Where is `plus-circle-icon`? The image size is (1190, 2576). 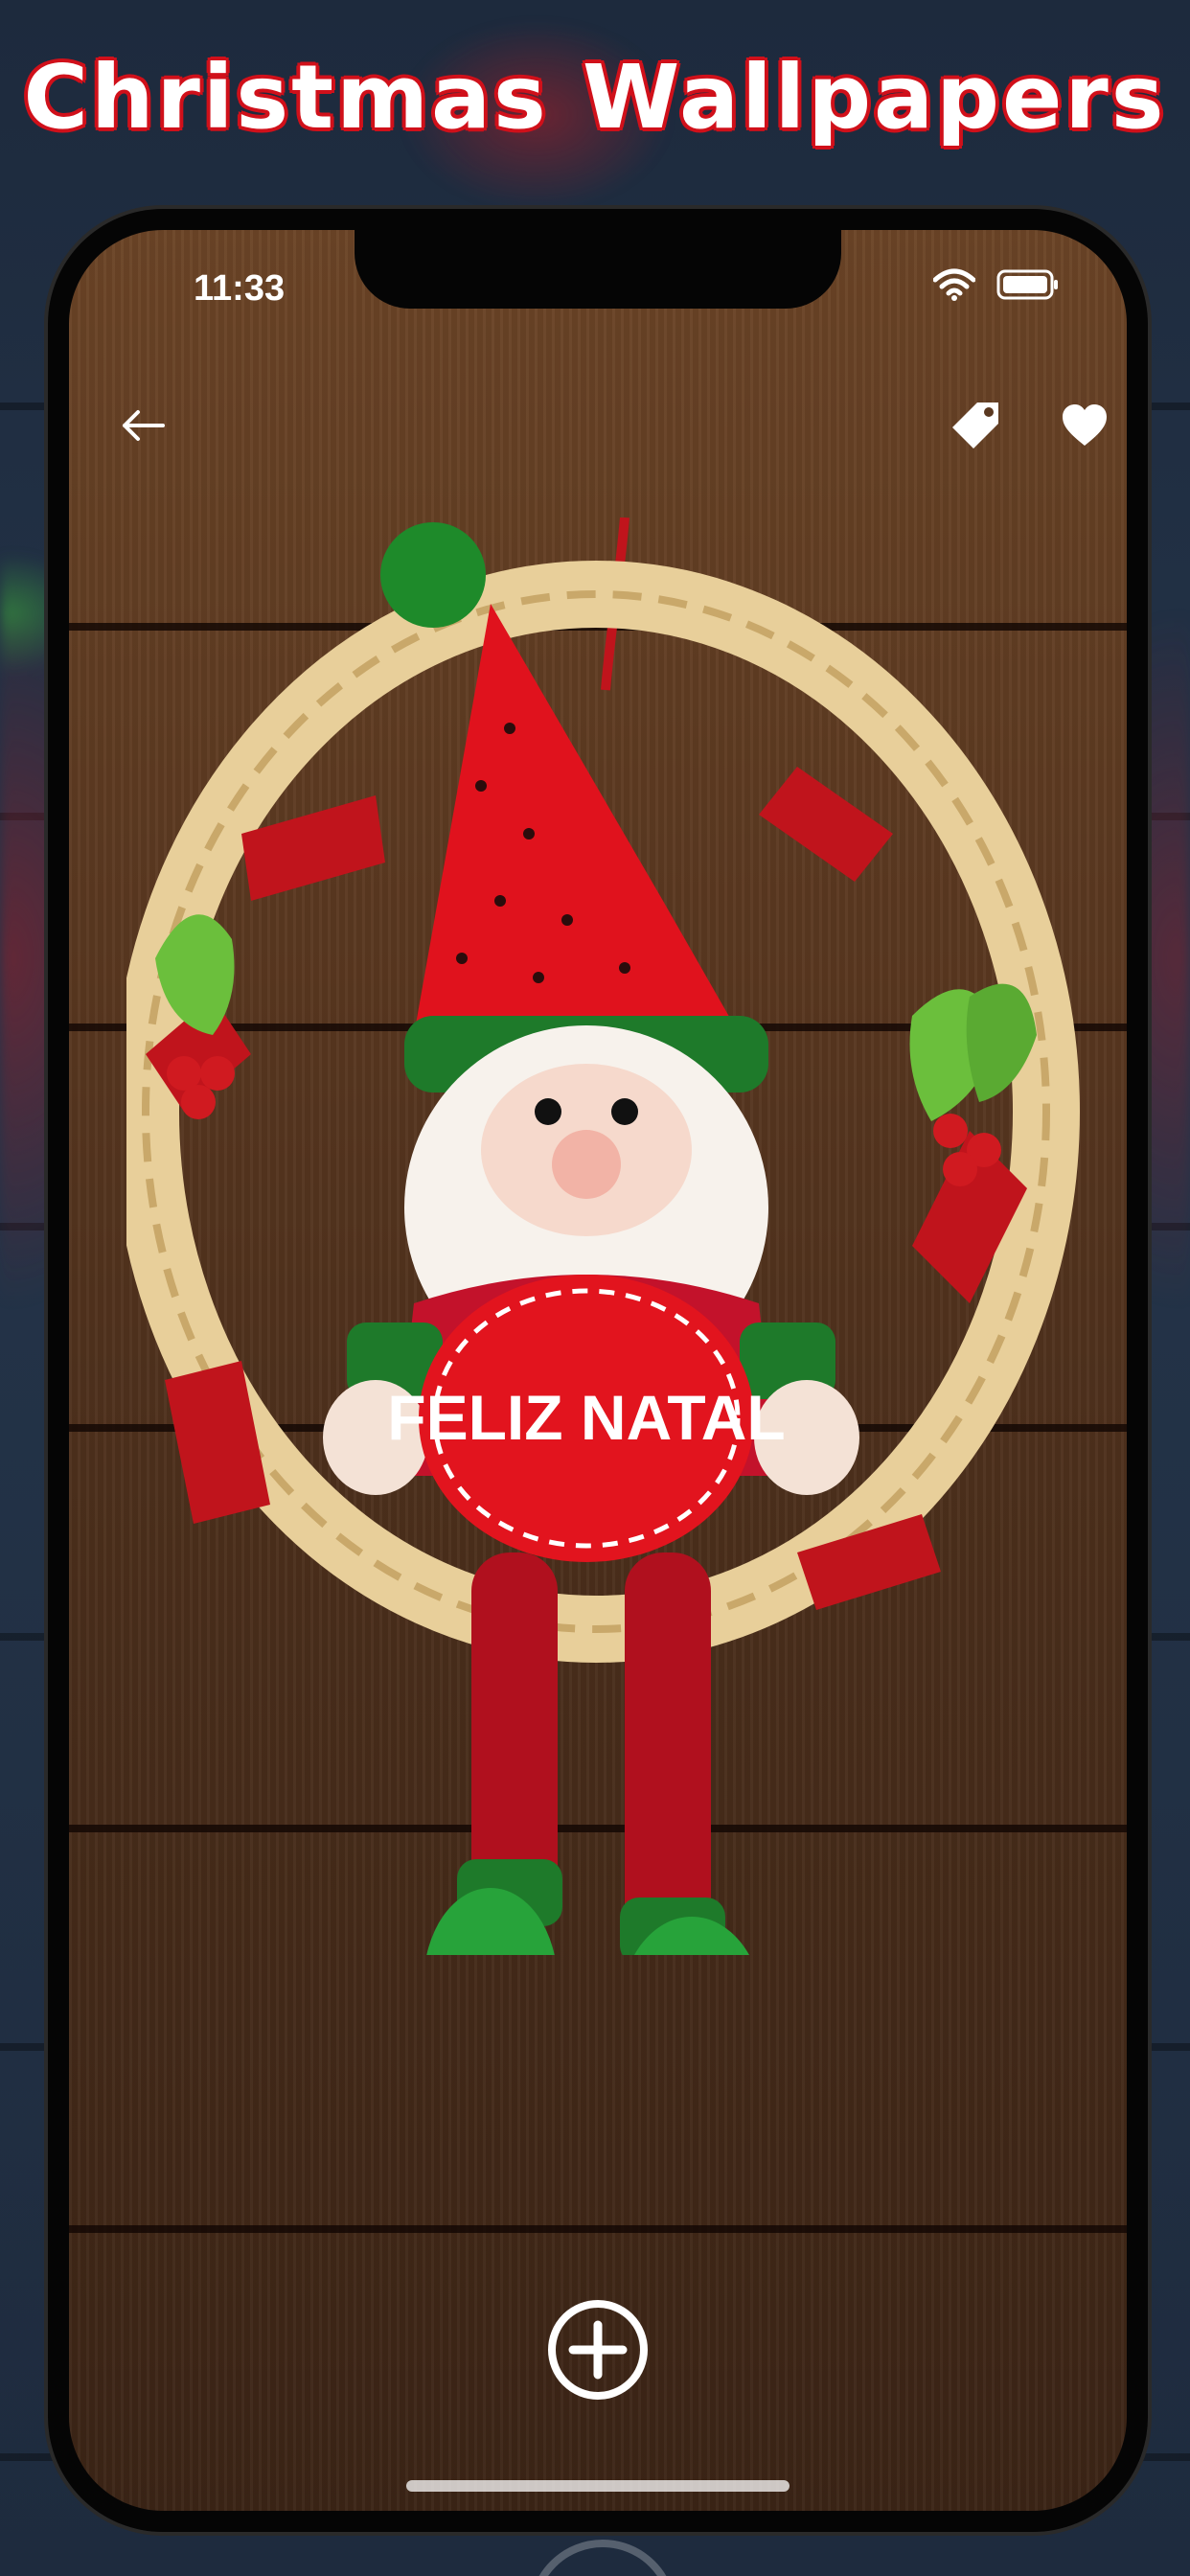 plus-circle-icon is located at coordinates (598, 2351).